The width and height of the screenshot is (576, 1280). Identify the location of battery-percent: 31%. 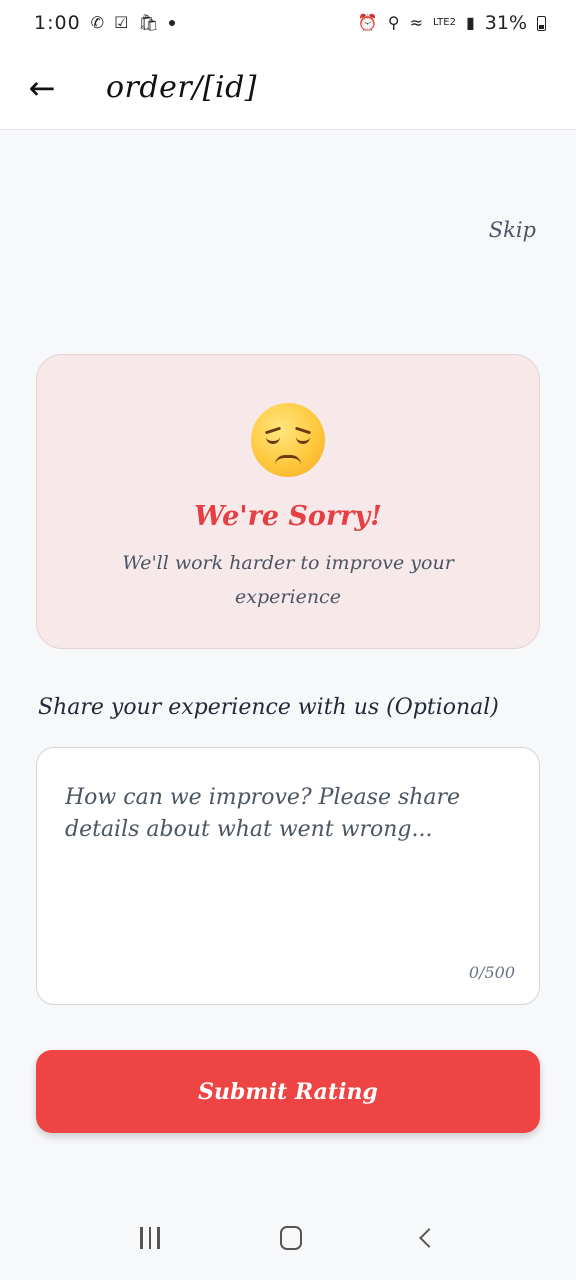
(505, 23).